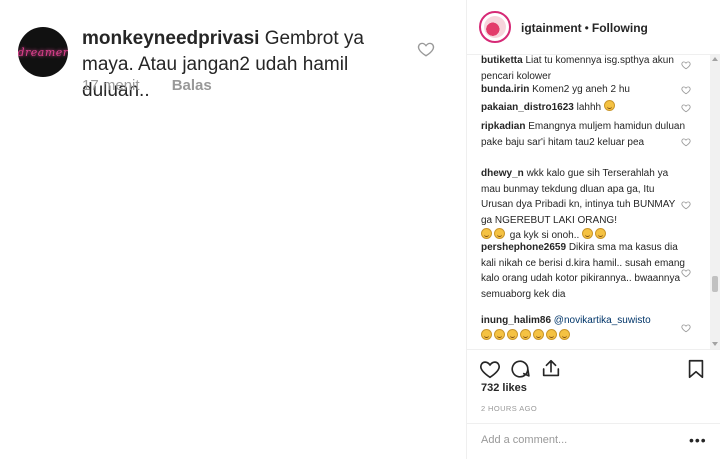 This screenshot has width=720, height=459. Describe the element at coordinates (583, 328) in the screenshot. I see `list-item: inung_halim86 @novikartika_suwisto` at that location.